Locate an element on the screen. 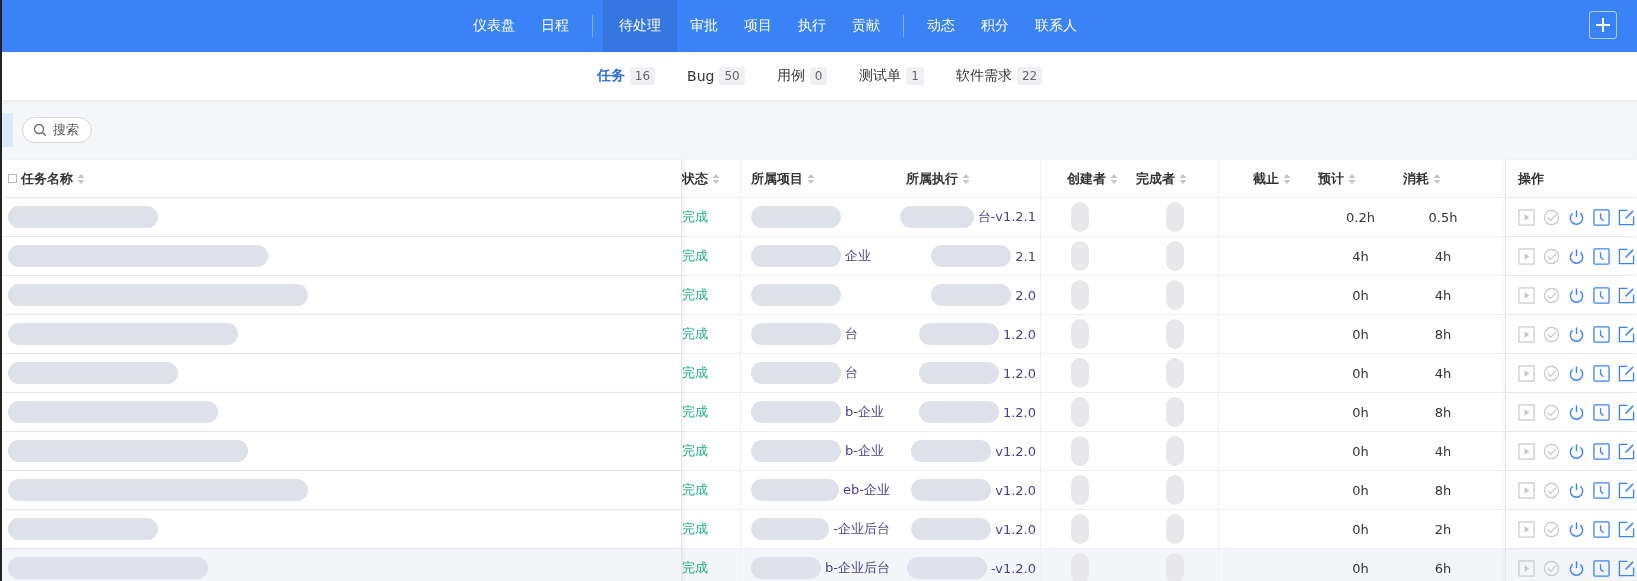 The width and height of the screenshot is (1637, 581). column-header: 完成者 is located at coordinates (1155, 178).